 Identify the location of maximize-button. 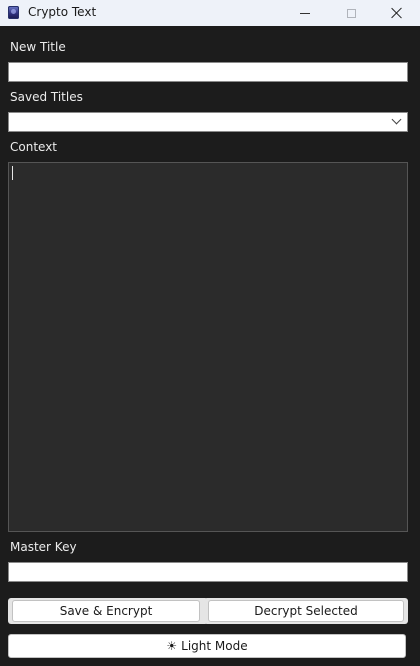
(351, 13).